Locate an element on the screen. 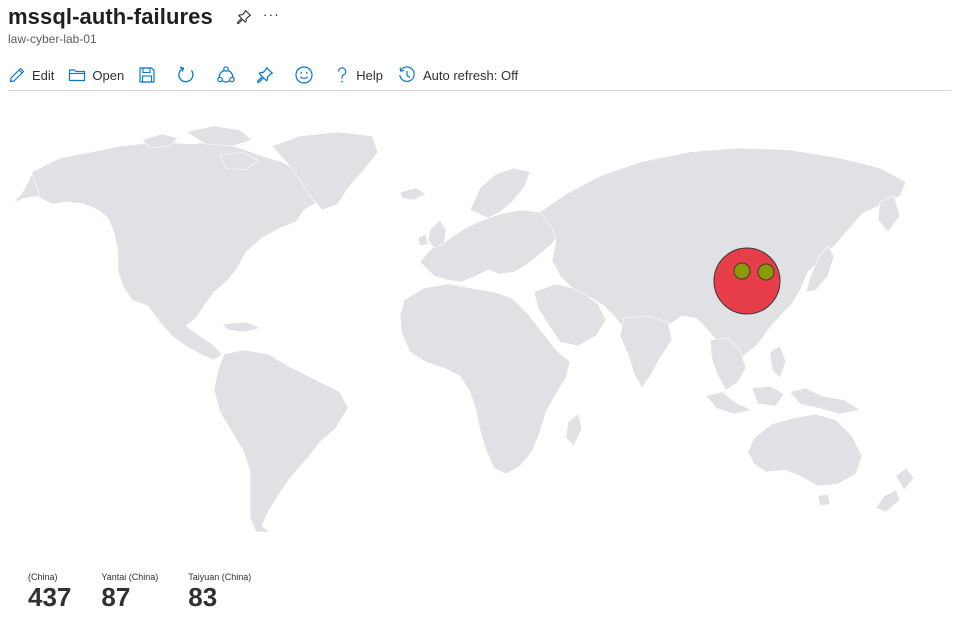 The image size is (959, 624). help-label: Help is located at coordinates (369, 75).